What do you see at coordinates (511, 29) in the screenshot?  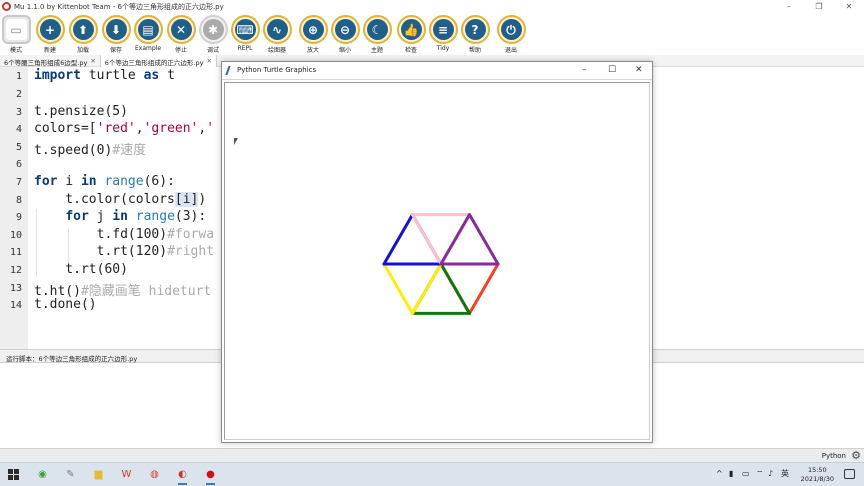 I see `power-icon-wrapper: ⏻` at bounding box center [511, 29].